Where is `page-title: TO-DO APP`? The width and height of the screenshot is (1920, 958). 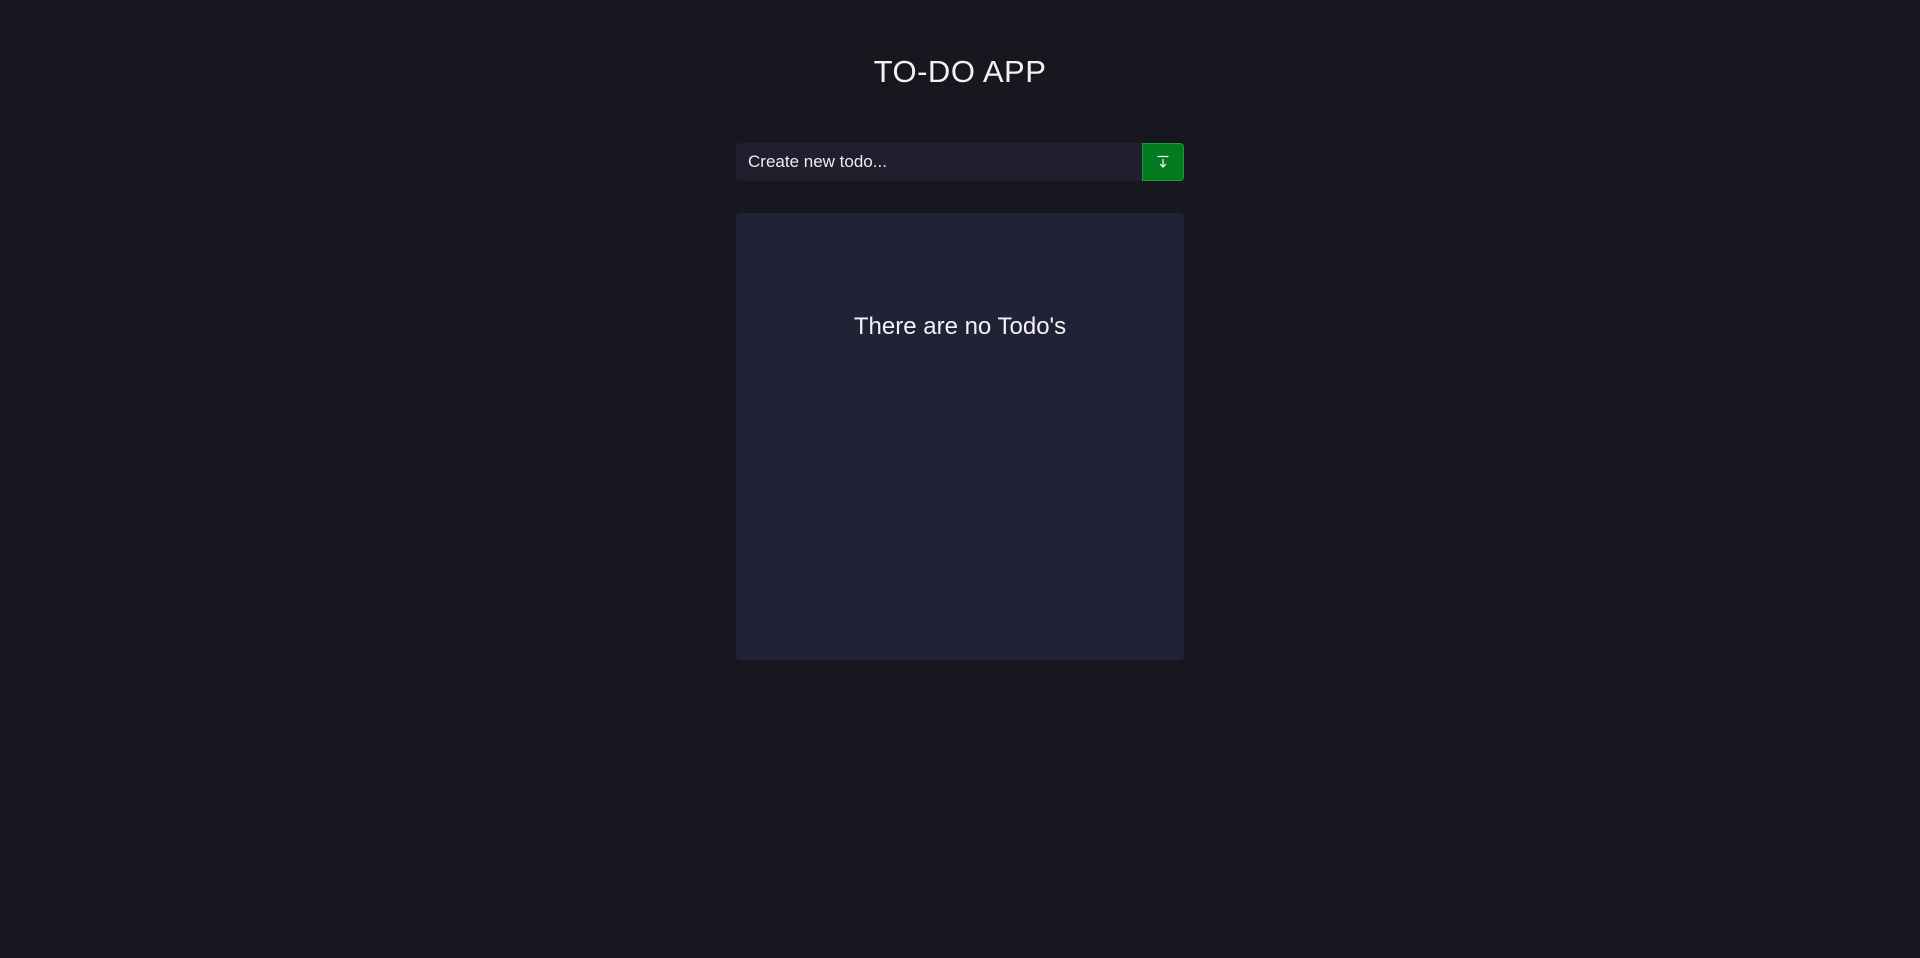
page-title: TO-DO APP is located at coordinates (960, 71).